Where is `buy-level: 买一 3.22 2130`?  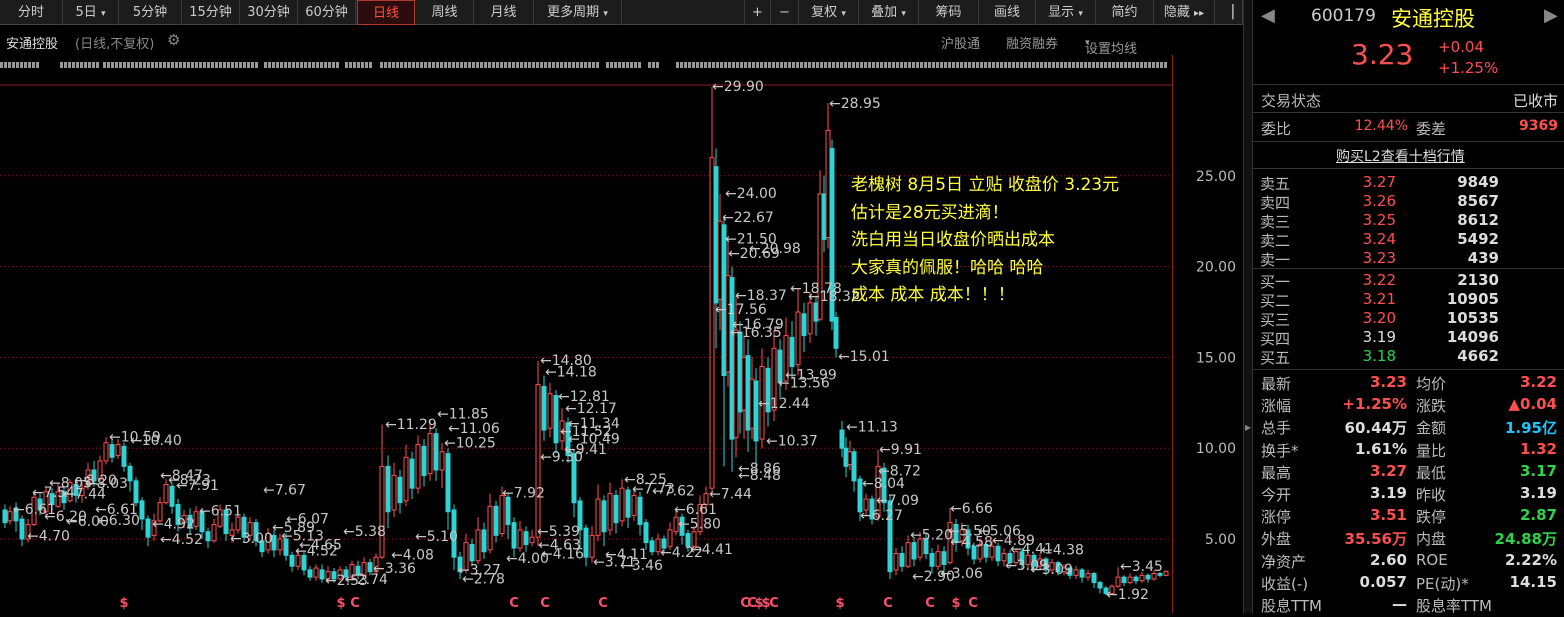
buy-level: 买一 3.22 2130 is located at coordinates (1408, 281).